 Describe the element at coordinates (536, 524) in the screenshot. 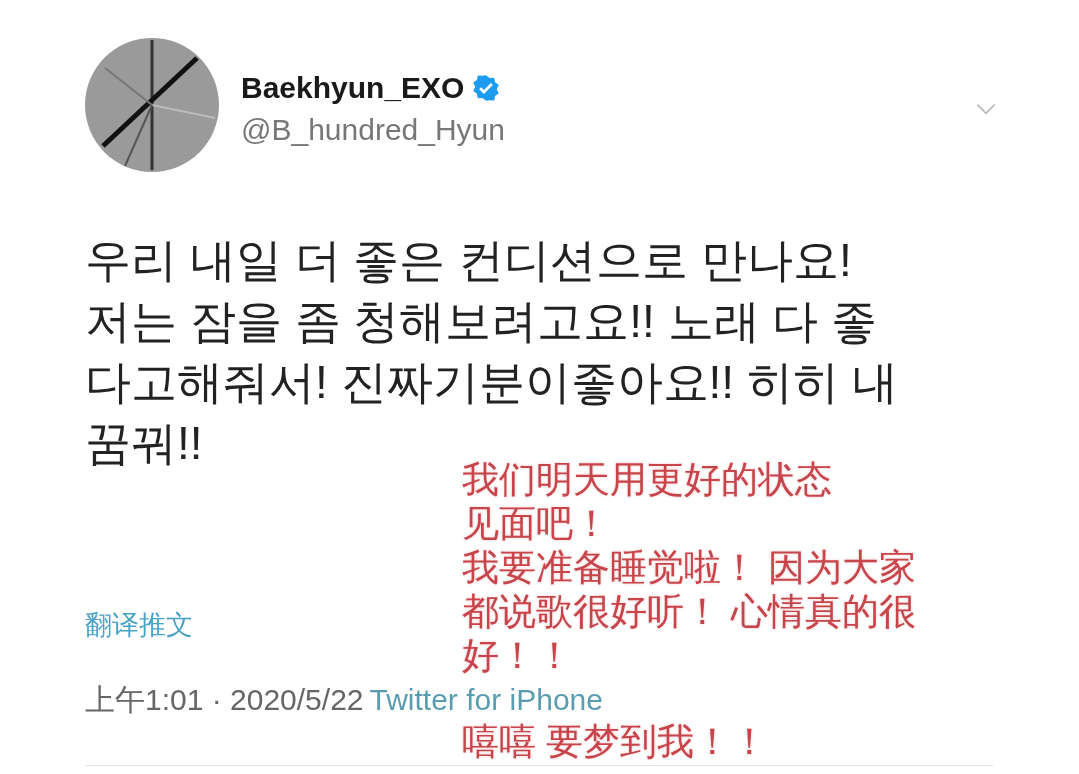

I see `translation-line: 见面吧！` at that location.